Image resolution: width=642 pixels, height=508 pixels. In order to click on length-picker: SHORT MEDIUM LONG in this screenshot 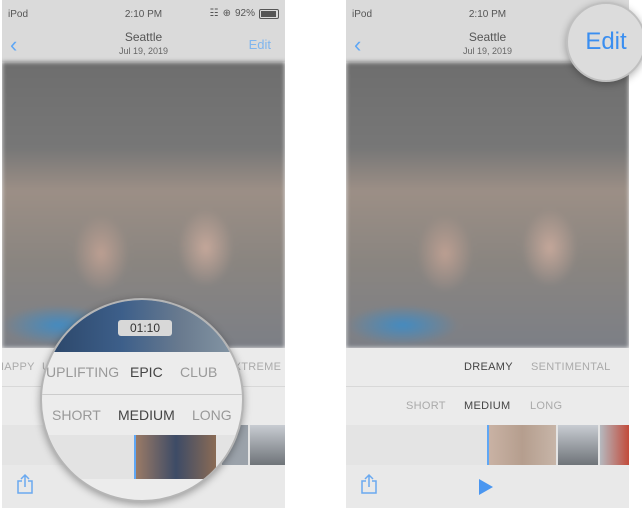, I will do `click(487, 406)`.